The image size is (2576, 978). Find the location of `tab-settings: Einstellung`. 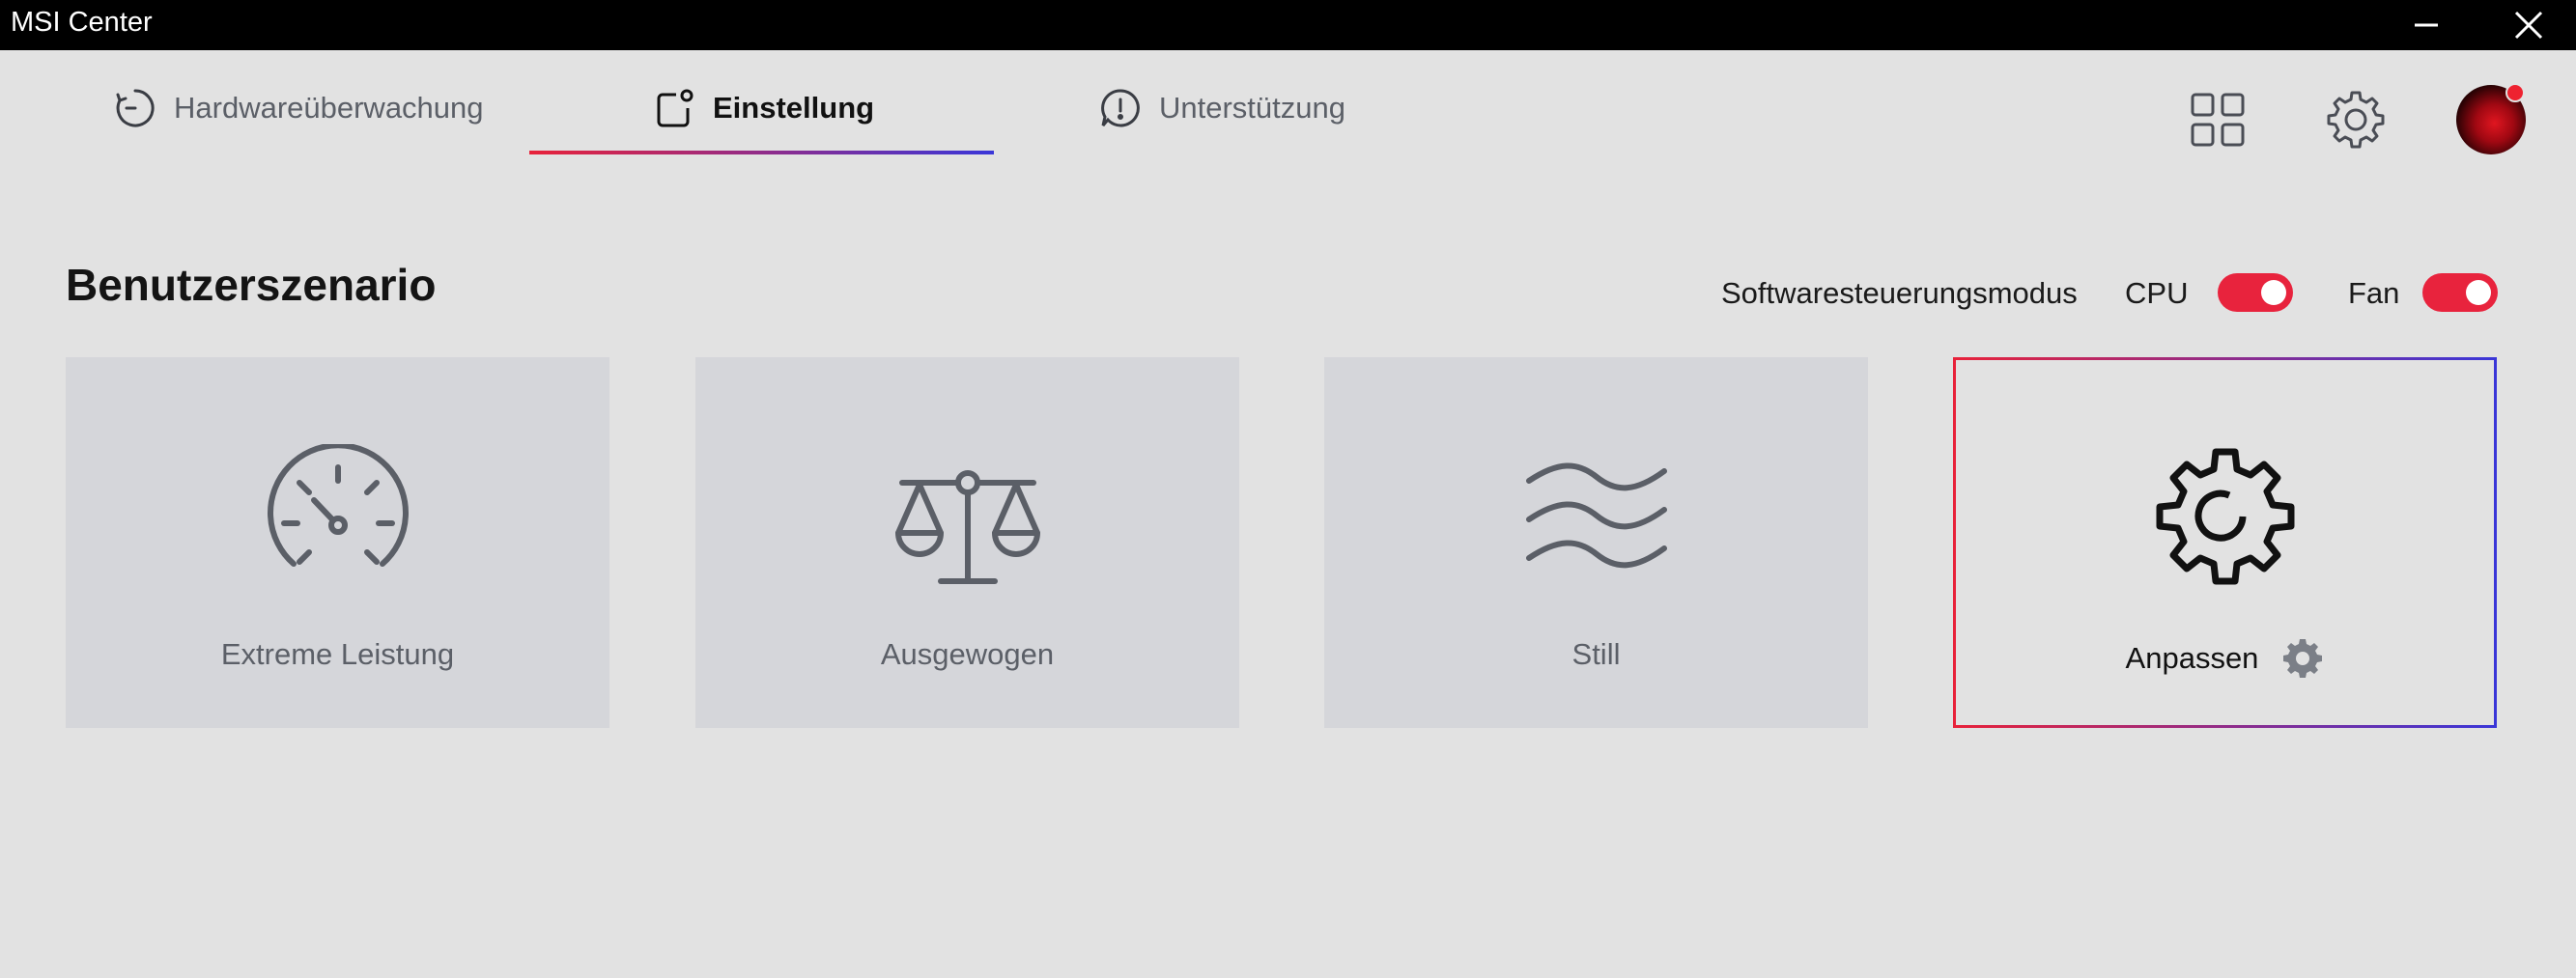

tab-settings: Einstellung is located at coordinates (763, 108).